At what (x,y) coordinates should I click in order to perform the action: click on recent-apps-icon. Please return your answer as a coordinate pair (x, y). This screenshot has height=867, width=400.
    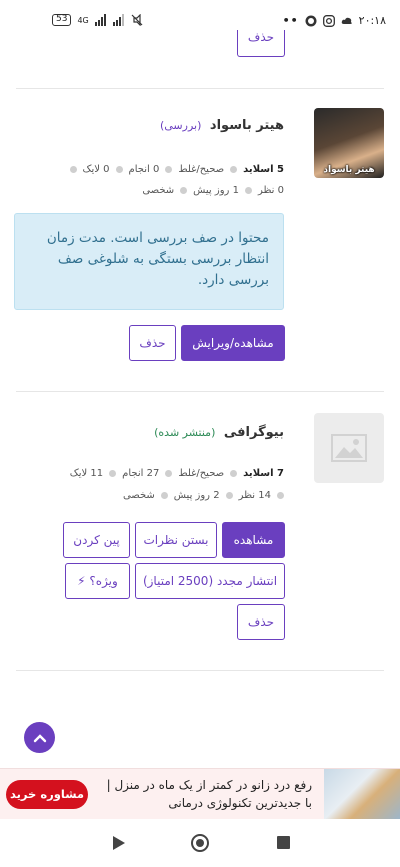
    Looking at the image, I should click on (283, 842).